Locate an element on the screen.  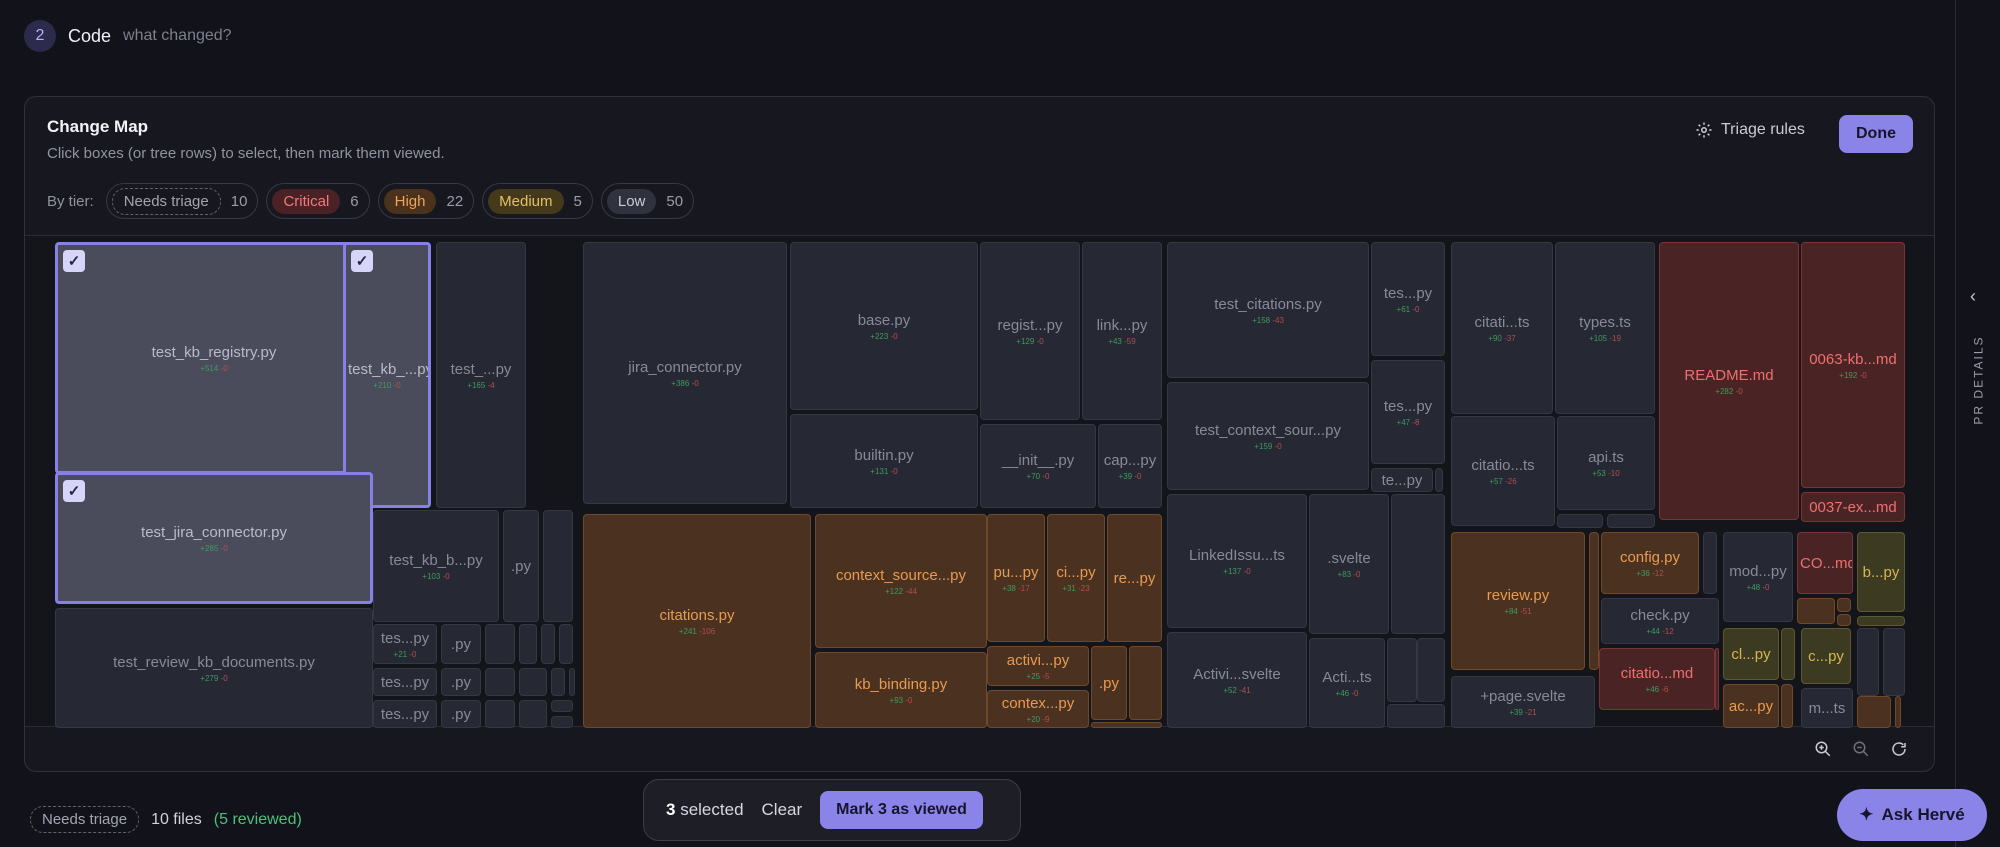
zoom-in-icon is located at coordinates (1823, 749).